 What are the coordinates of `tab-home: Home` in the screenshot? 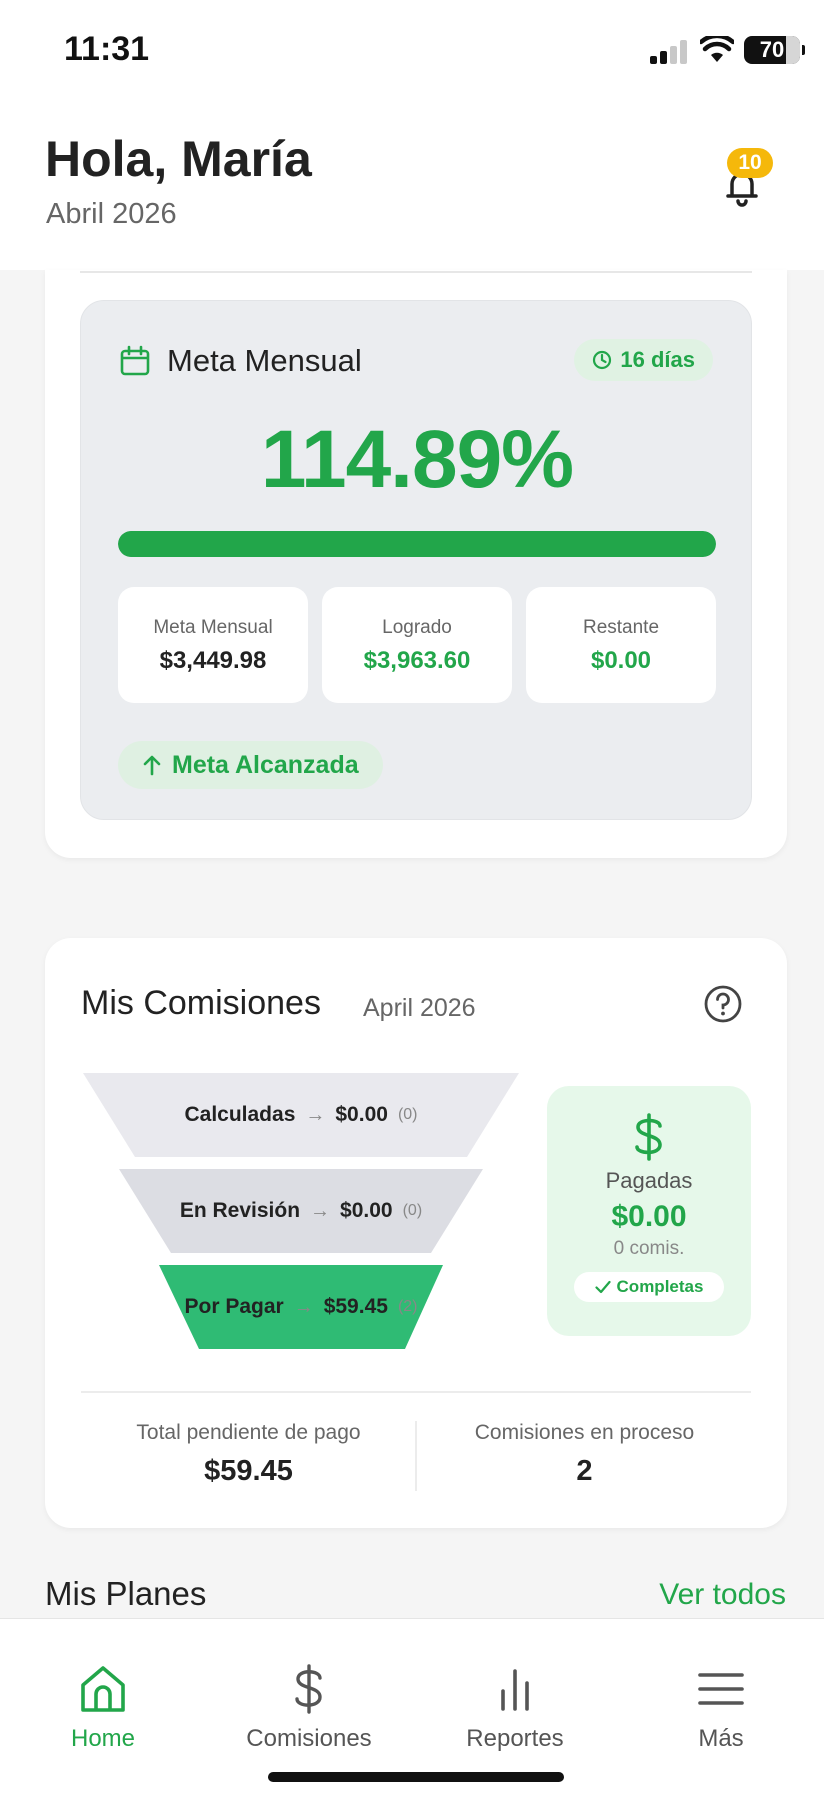 It's located at (103, 1708).